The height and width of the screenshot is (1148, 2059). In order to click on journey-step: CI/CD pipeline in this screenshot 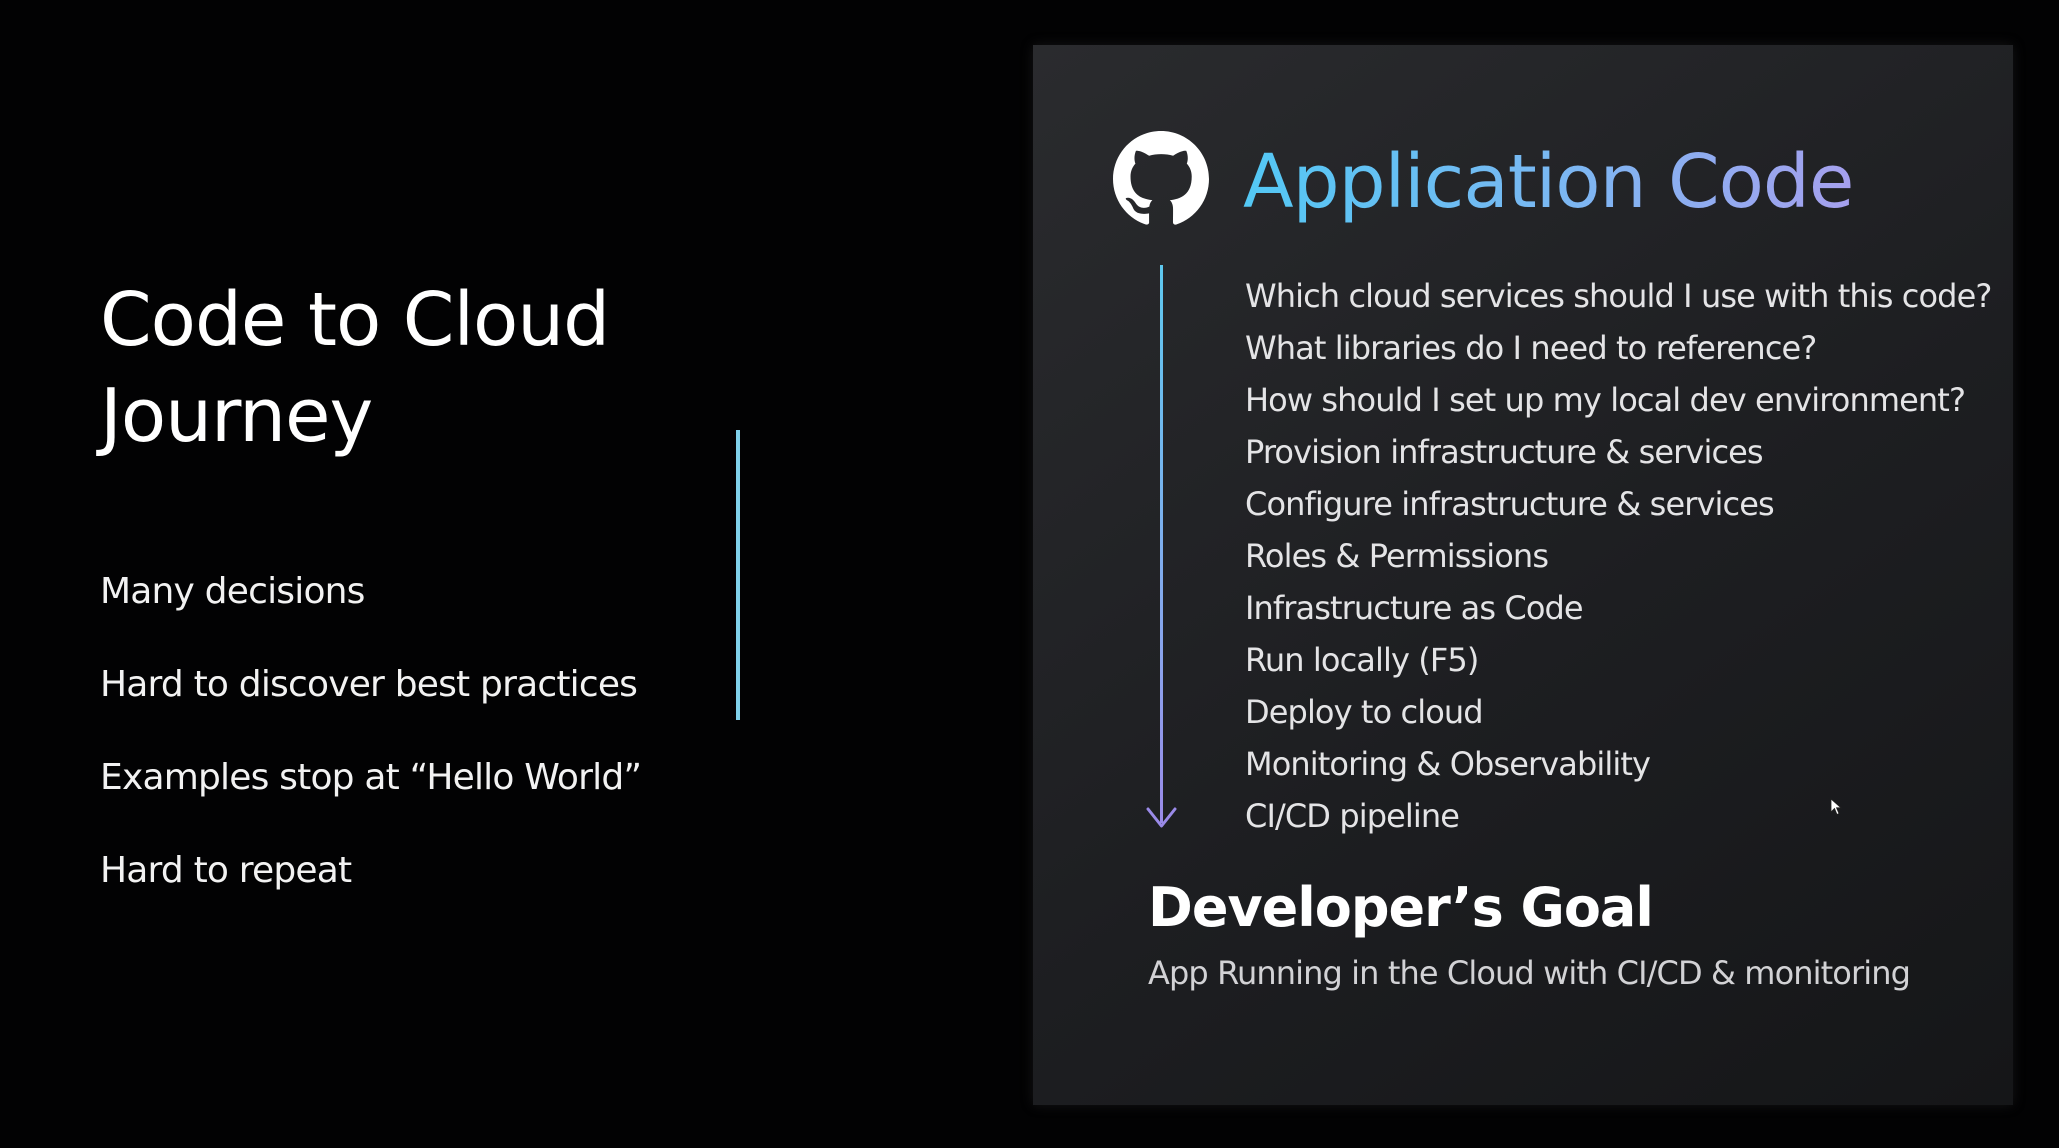, I will do `click(1352, 816)`.